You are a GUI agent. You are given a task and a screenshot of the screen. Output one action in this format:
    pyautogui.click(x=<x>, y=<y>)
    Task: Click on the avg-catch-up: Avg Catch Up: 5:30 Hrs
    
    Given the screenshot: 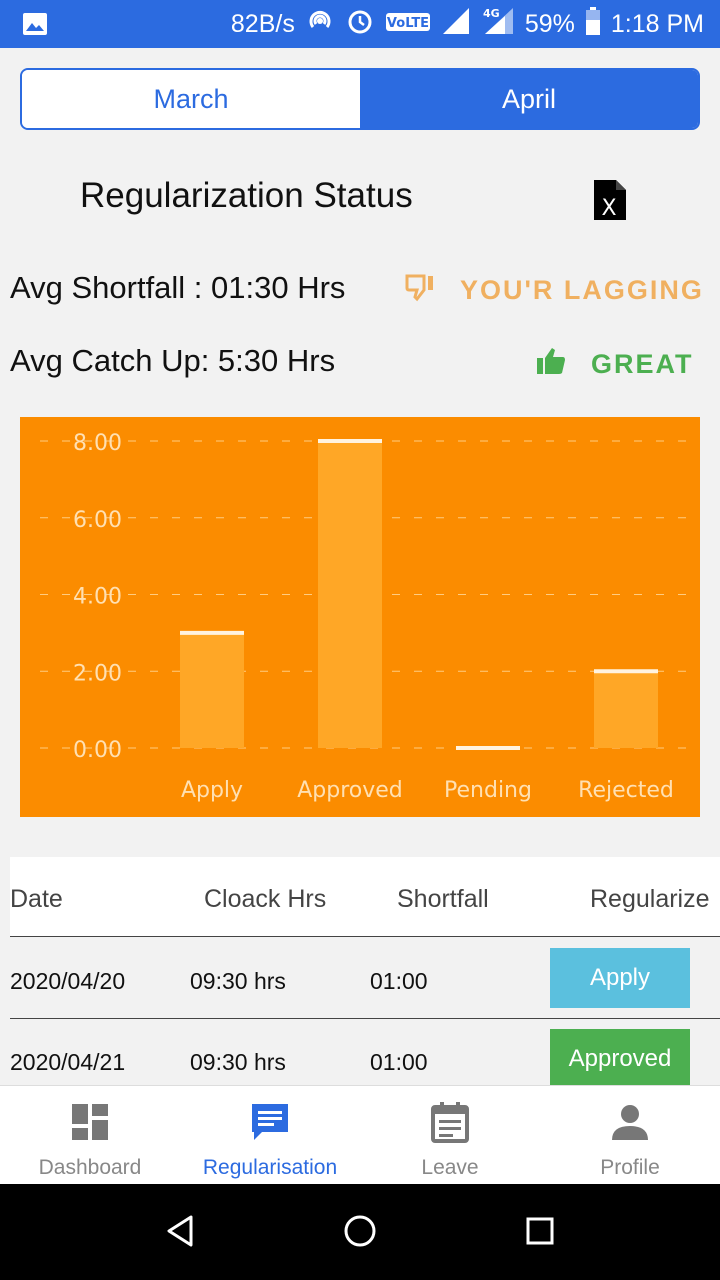 What is the action you would take?
    pyautogui.click(x=173, y=360)
    